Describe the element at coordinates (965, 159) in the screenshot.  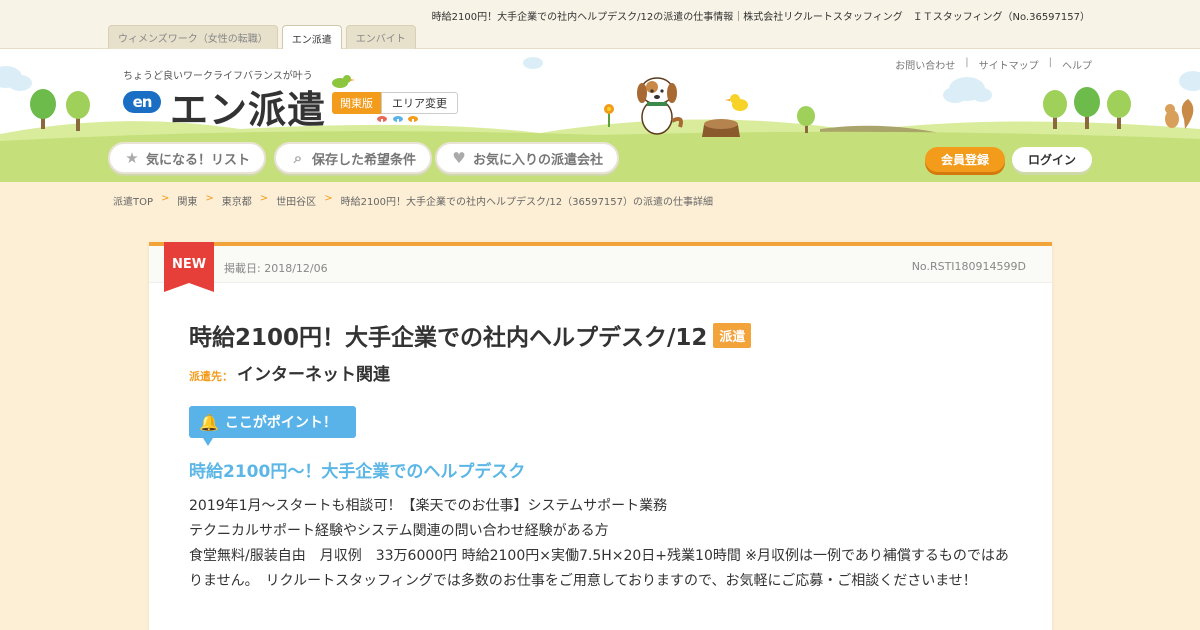
I see `register-button: 会員登録` at that location.